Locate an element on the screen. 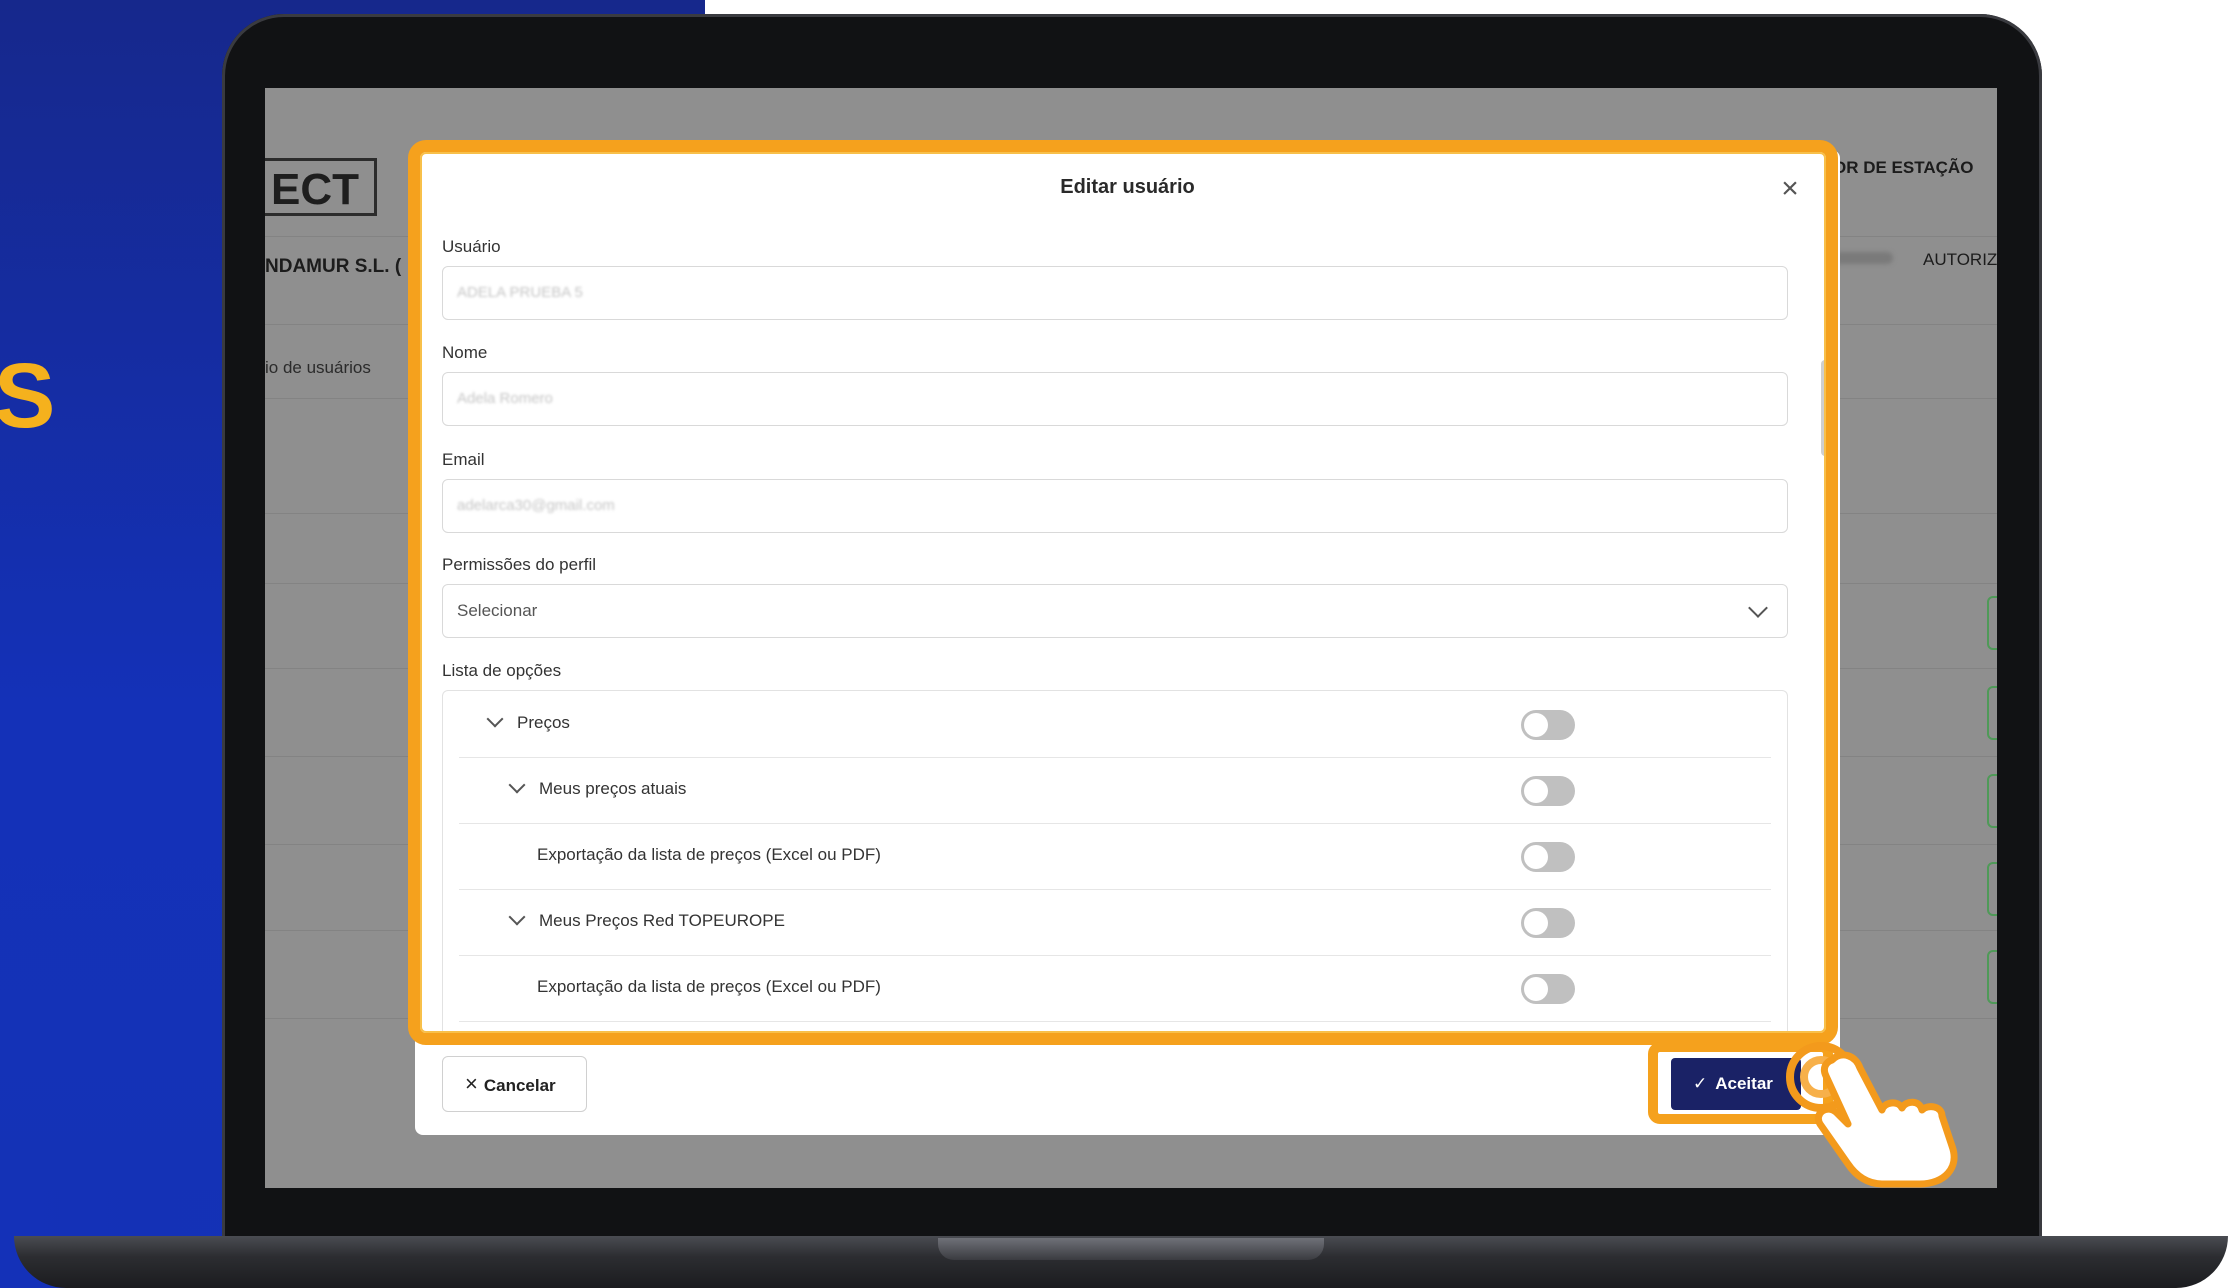 Image resolution: width=2228 pixels, height=1288 pixels. close-icon: × is located at coordinates (471, 1083).